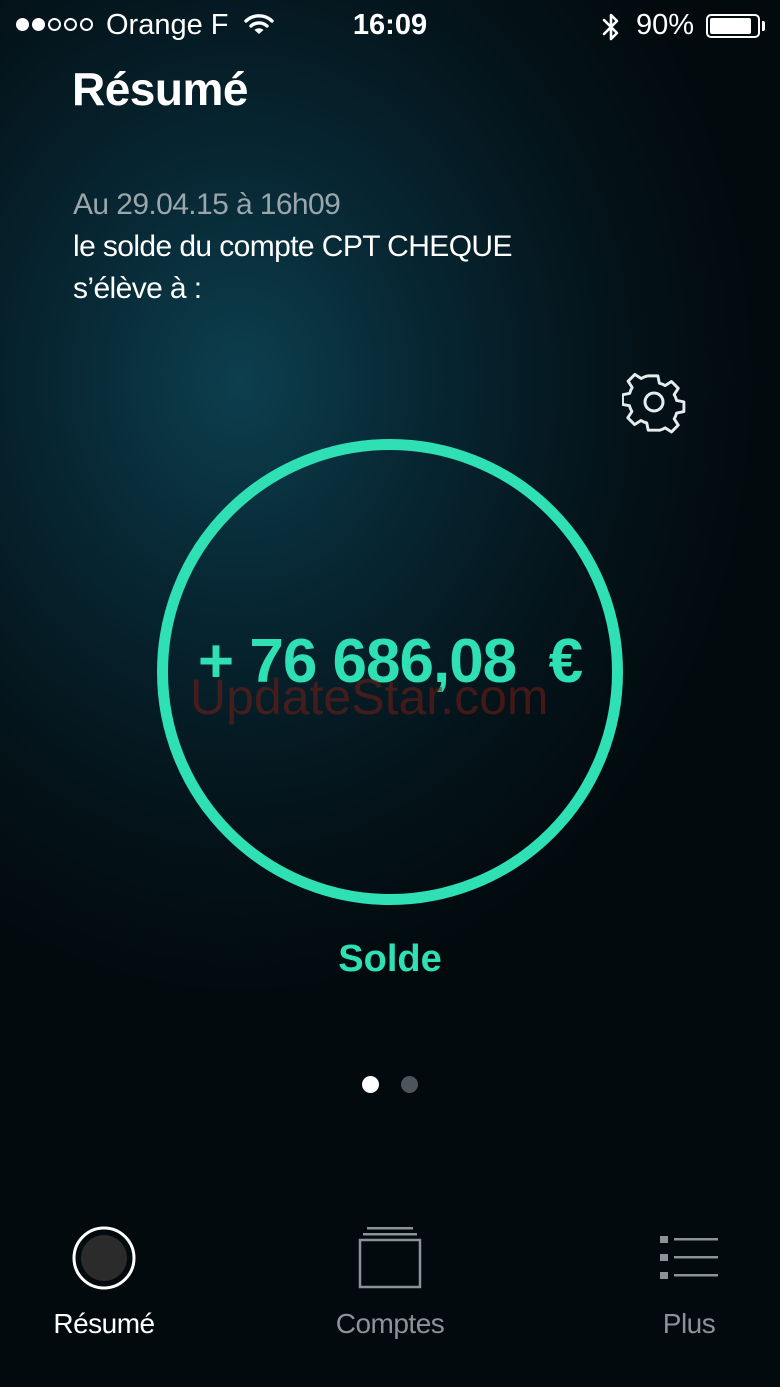 Image resolution: width=780 pixels, height=1387 pixels. I want to click on summary-account-line: le solde du compte CPT CHEQUE, so click(293, 246).